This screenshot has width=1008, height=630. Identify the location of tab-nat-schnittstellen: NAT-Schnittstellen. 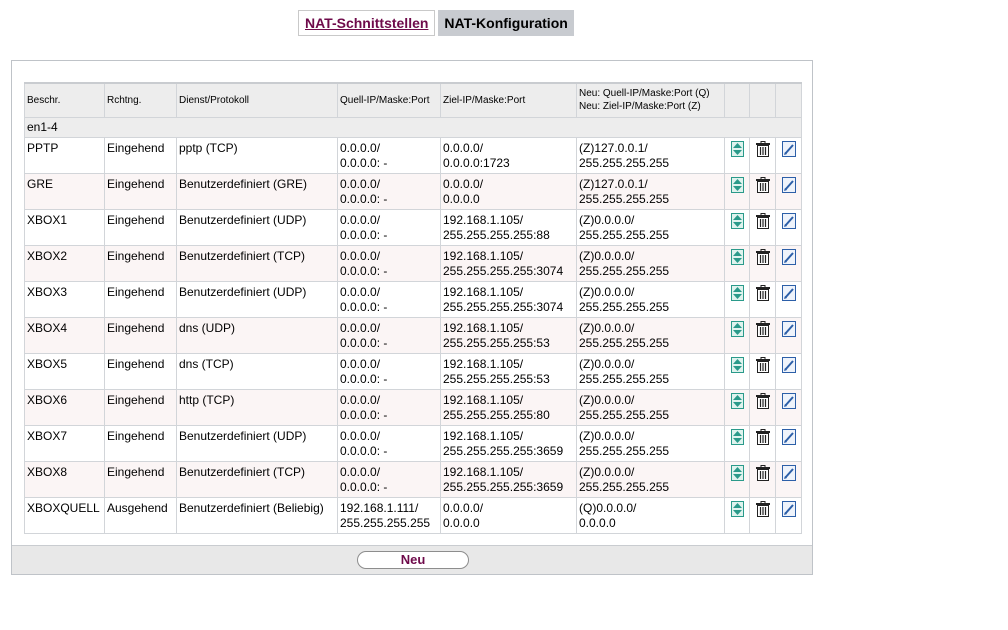
(367, 23).